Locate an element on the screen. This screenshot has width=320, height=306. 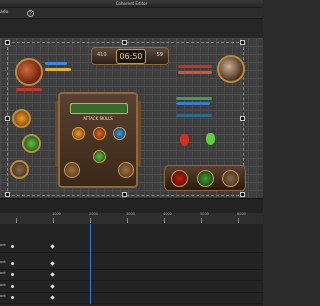
playhead is located at coordinates (90, 264).